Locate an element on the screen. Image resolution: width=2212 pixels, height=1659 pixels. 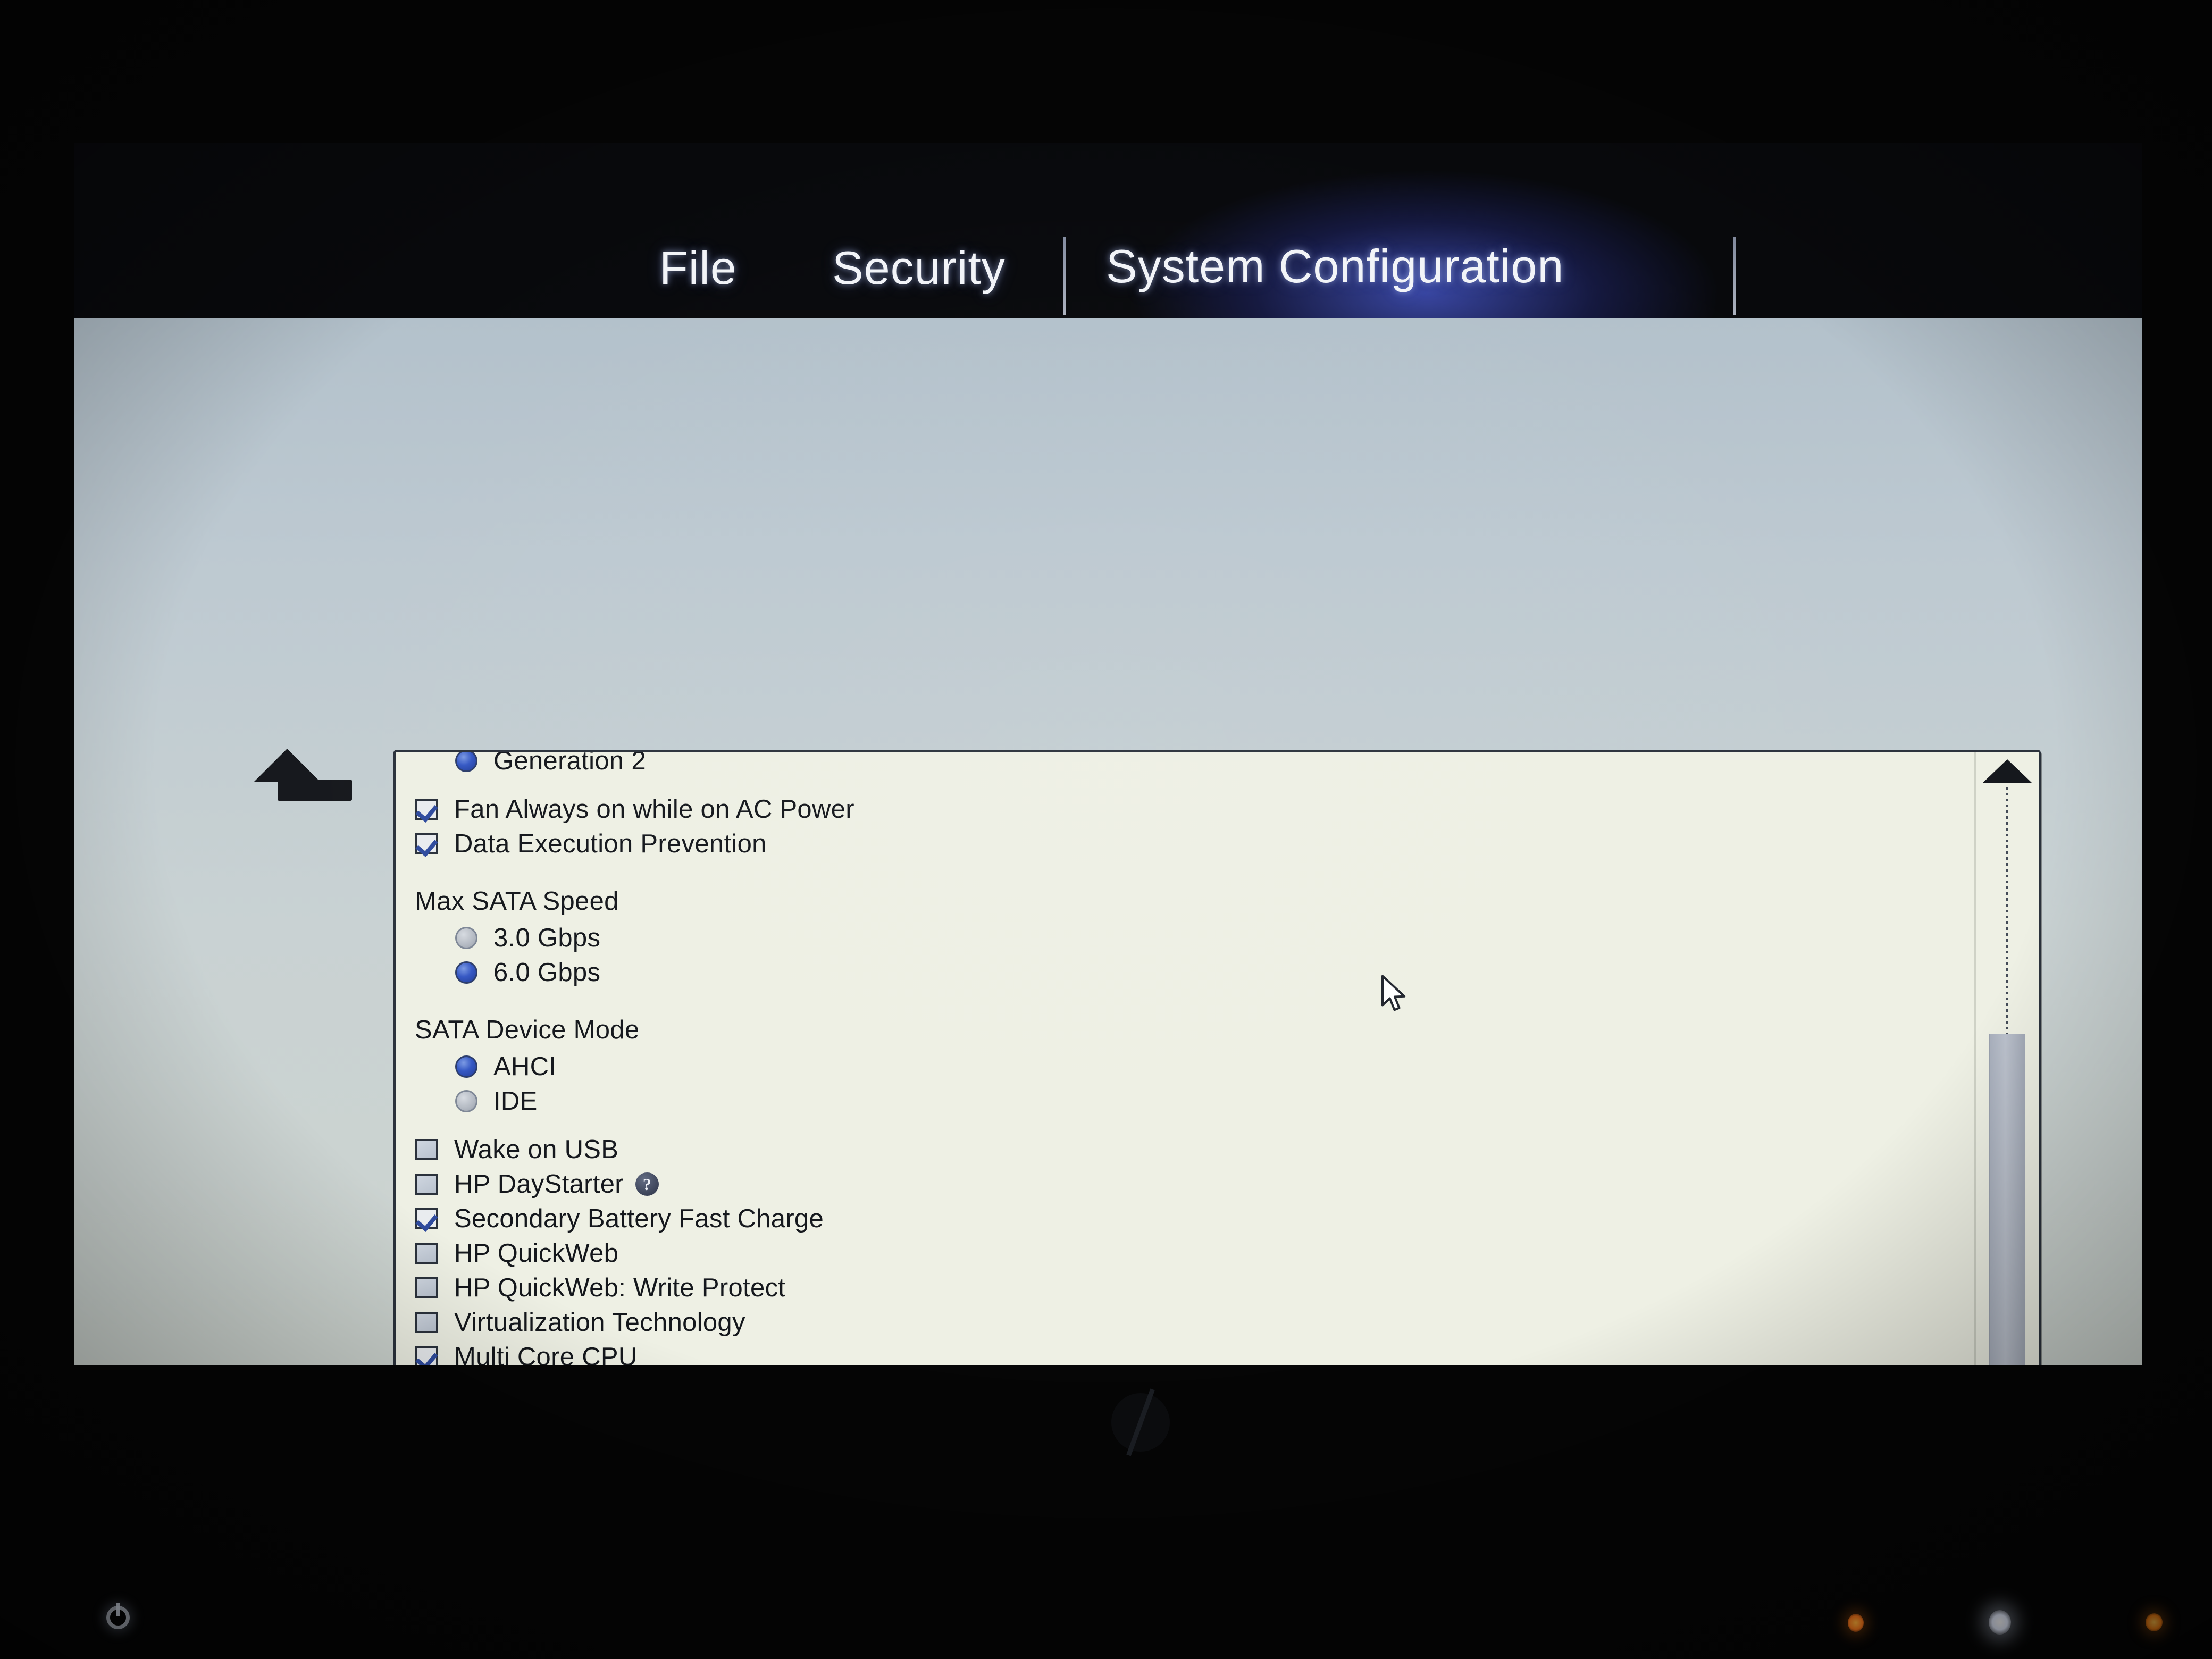
settings-row-label: HP QuickWeb: Write Protect is located at coordinates (620, 1287).